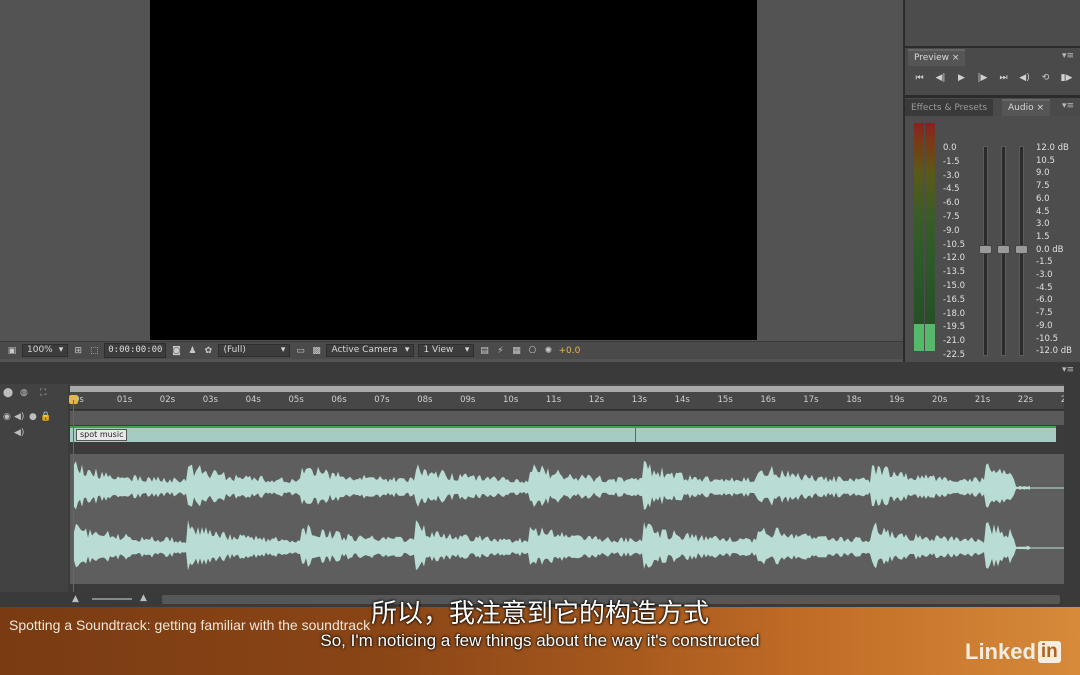 The height and width of the screenshot is (675, 1080). What do you see at coordinates (954, 299) in the screenshot?
I see `scale-label: -16.5` at bounding box center [954, 299].